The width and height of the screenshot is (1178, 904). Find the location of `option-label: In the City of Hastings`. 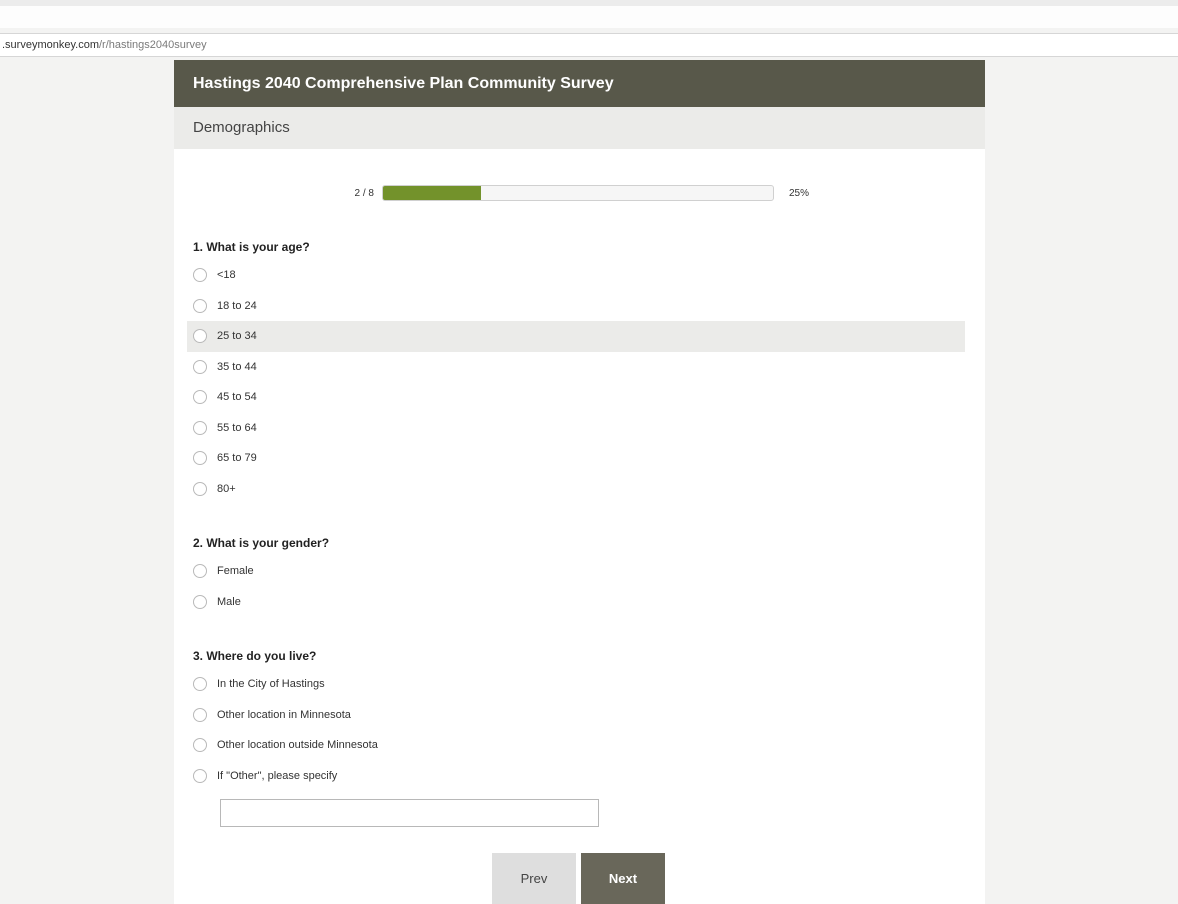

option-label: In the City of Hastings is located at coordinates (271, 684).